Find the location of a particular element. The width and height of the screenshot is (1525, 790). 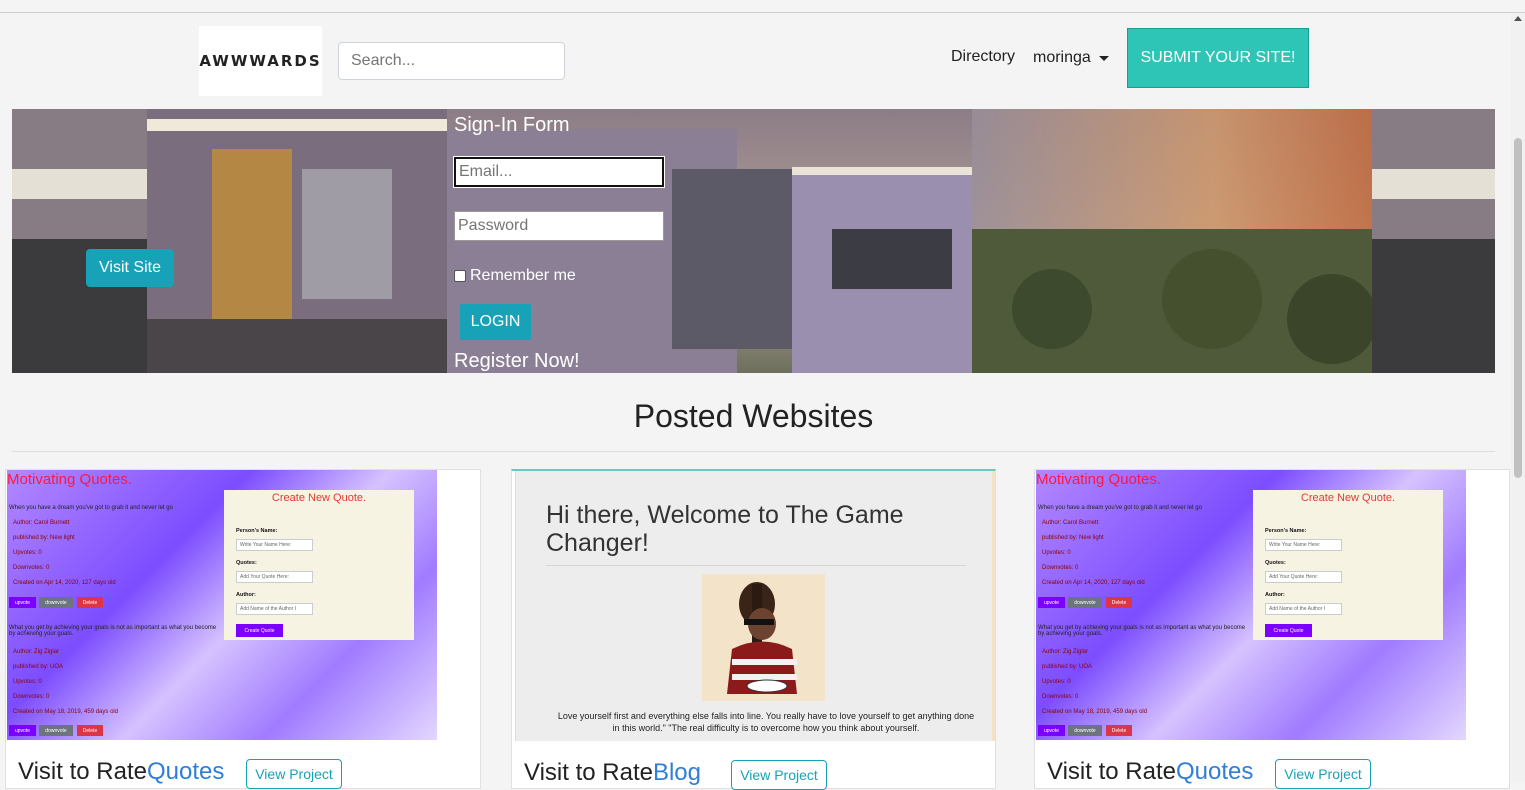

remember-me-checkbox is located at coordinates (460, 276).